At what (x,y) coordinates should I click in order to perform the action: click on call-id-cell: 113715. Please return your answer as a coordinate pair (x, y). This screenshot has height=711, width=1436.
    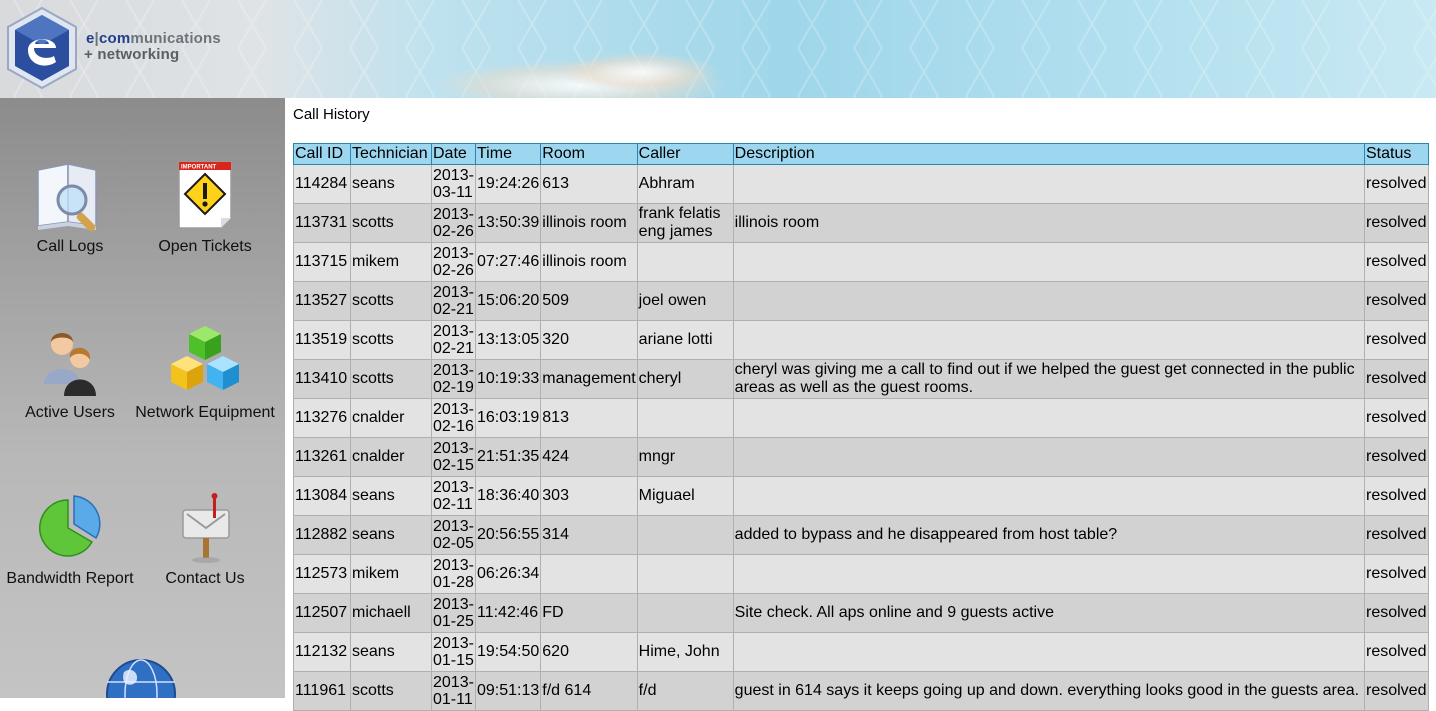
    Looking at the image, I should click on (322, 262).